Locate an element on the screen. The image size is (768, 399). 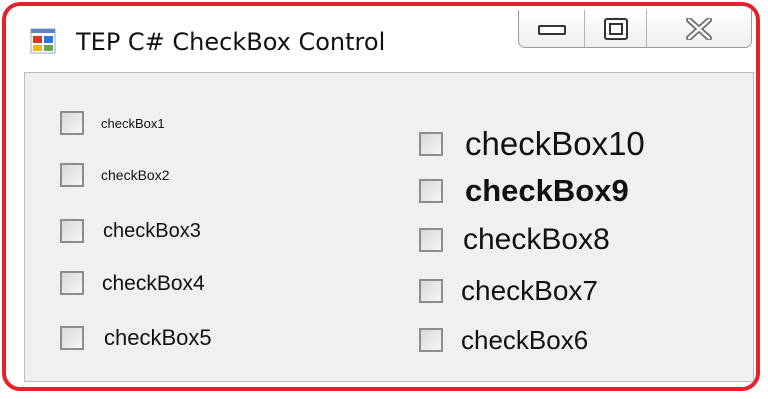
checkbox-label: checkBox3 is located at coordinates (152, 231).